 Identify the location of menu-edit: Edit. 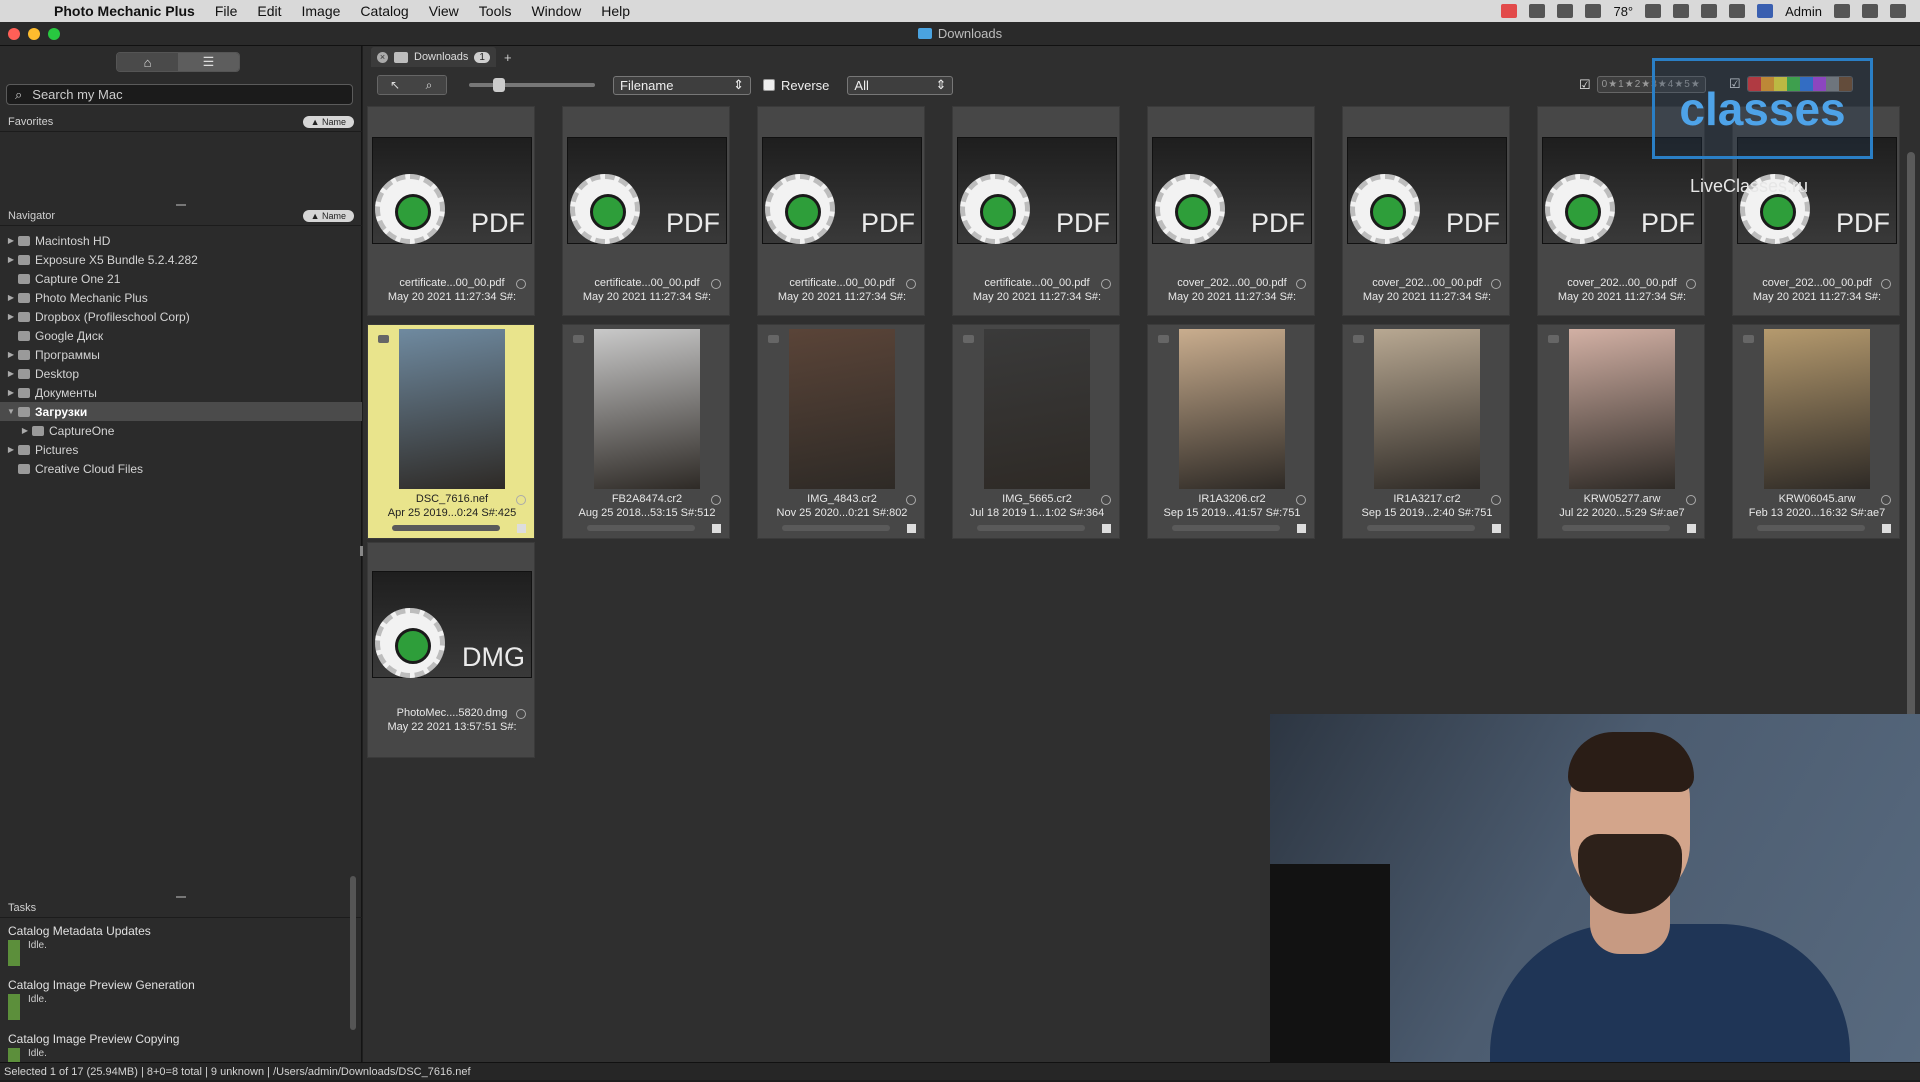
(269, 11).